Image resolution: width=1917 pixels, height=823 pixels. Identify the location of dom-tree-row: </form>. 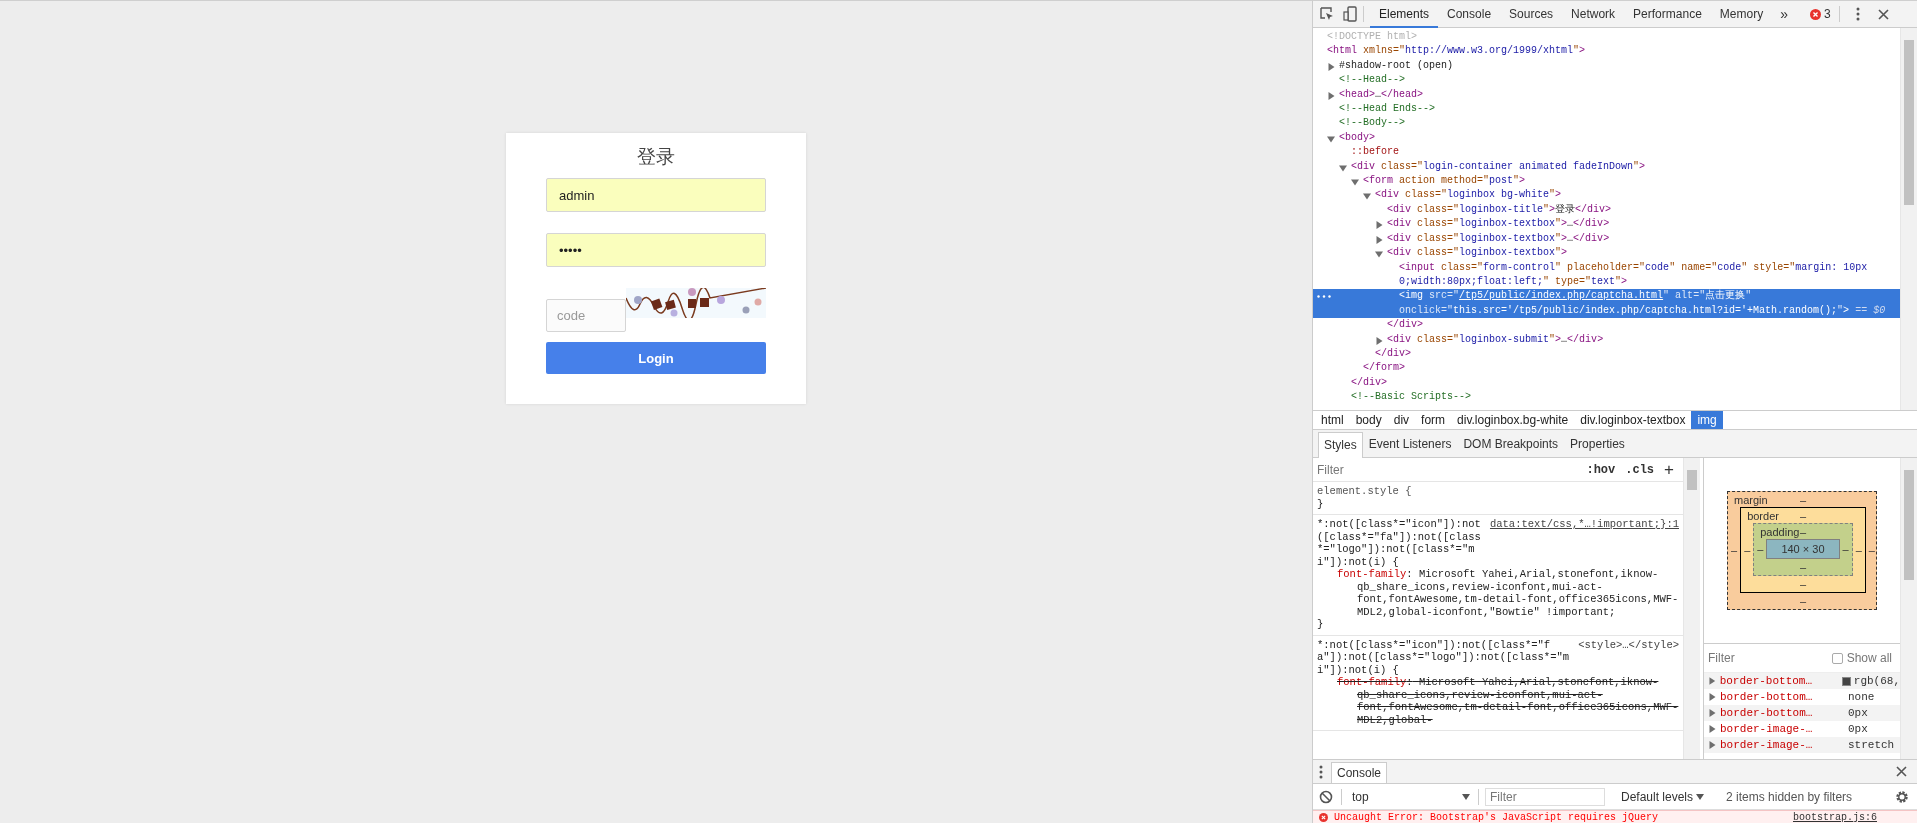
(1606, 368).